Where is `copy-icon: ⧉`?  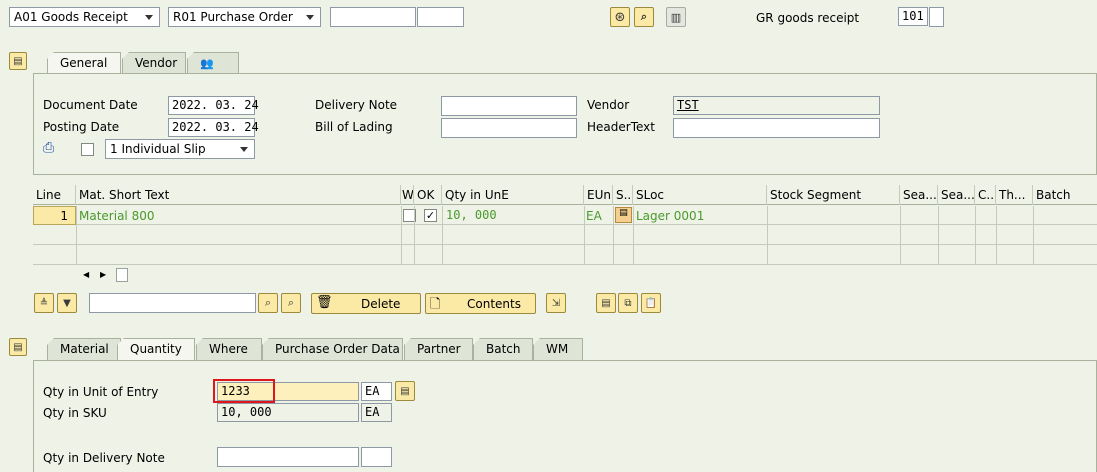 copy-icon: ⧉ is located at coordinates (628, 303).